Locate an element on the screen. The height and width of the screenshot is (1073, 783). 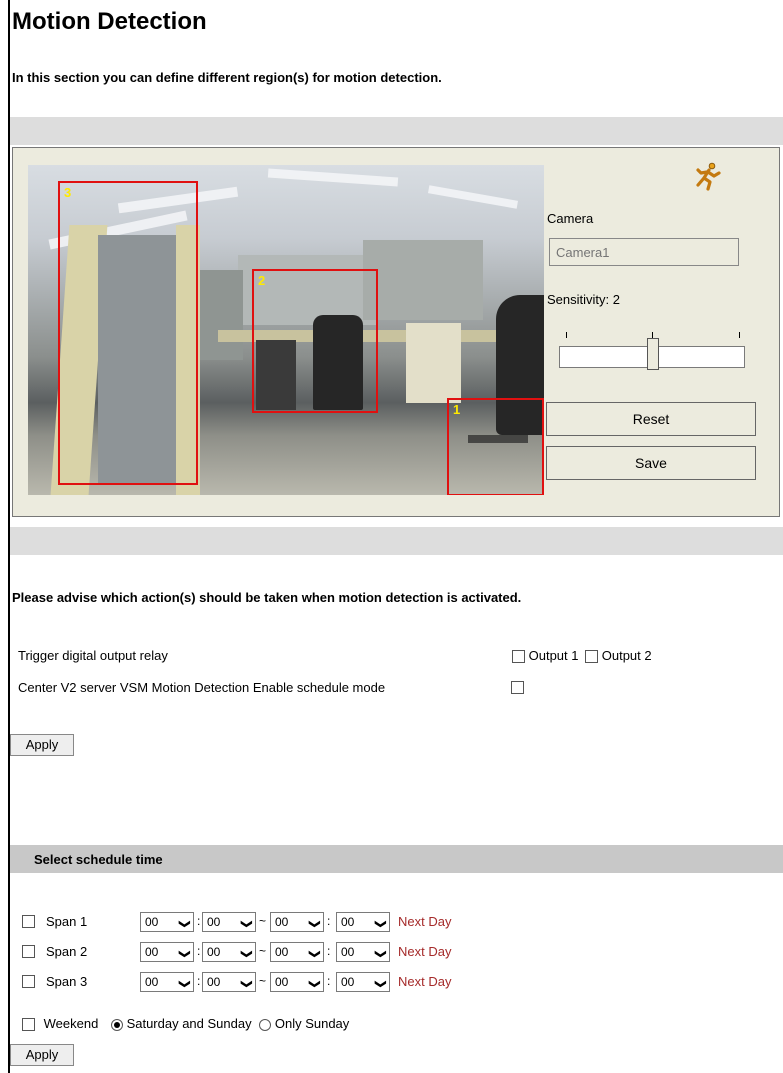
sensitivity-slider-thumb is located at coordinates (653, 354).